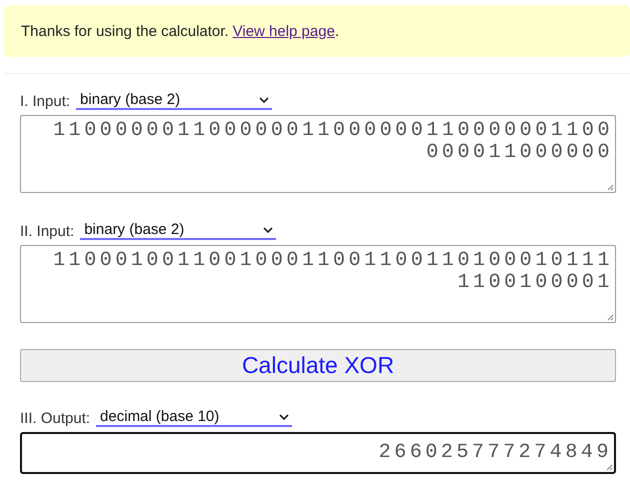 Image resolution: width=630 pixels, height=484 pixels. I want to click on calculate-button: Calculate XOR, so click(318, 365).